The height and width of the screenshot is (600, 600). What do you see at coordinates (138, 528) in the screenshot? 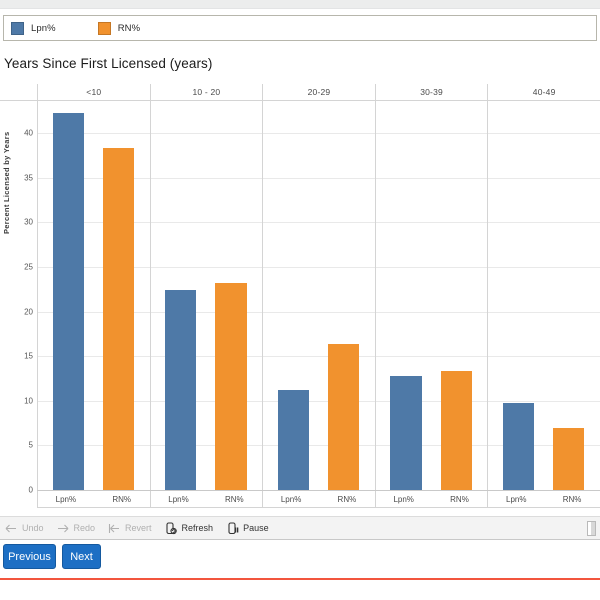
I see `toolbar-revert-label: Revert` at bounding box center [138, 528].